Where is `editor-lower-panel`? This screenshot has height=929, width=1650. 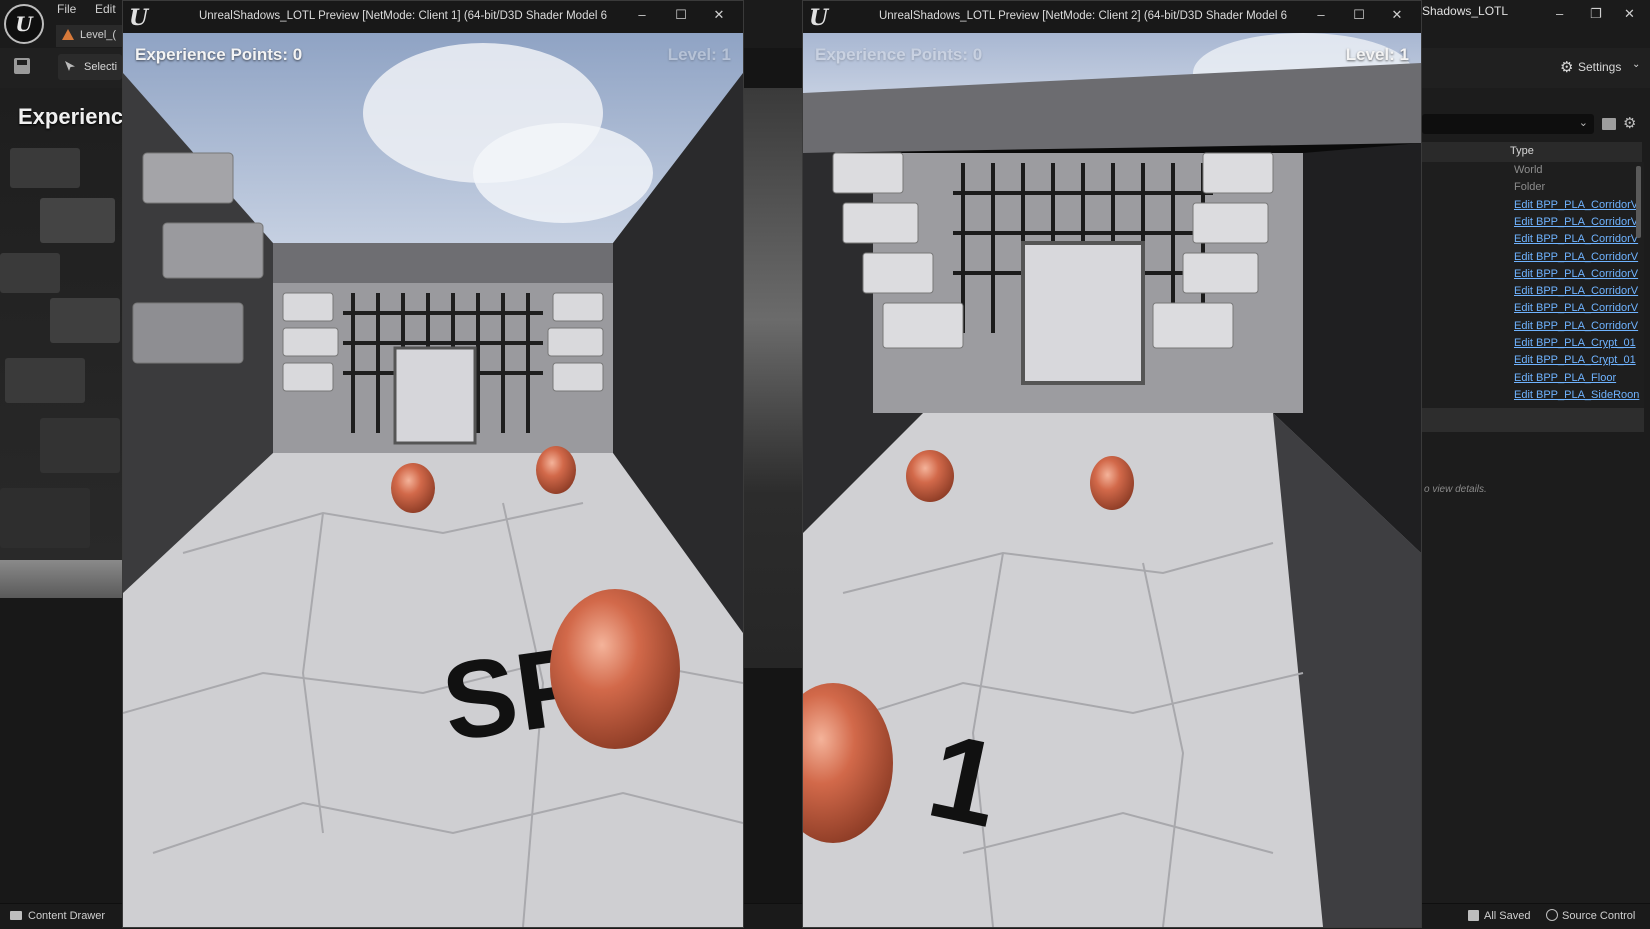
editor-lower-panel is located at coordinates (61, 750).